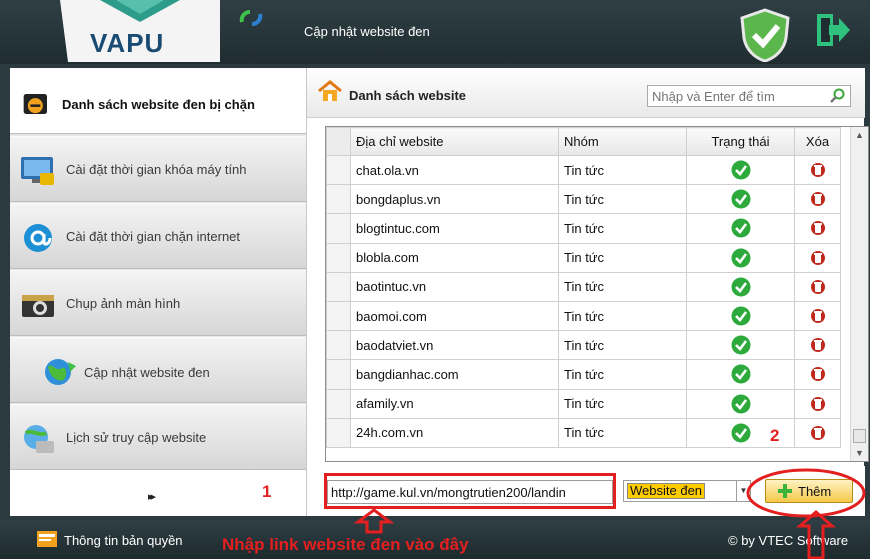 The width and height of the screenshot is (870, 559). What do you see at coordinates (454, 199) in the screenshot?
I see `cell-url: bongdaplus.vn` at bounding box center [454, 199].